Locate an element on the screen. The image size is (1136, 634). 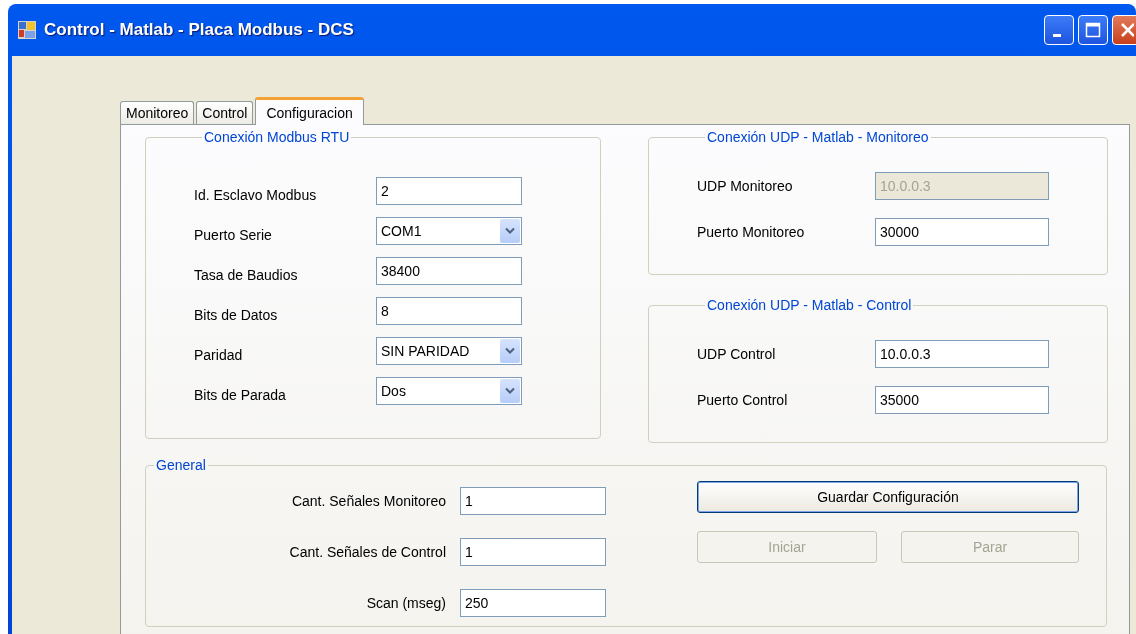
field-label: Paridad is located at coordinates (219, 354).